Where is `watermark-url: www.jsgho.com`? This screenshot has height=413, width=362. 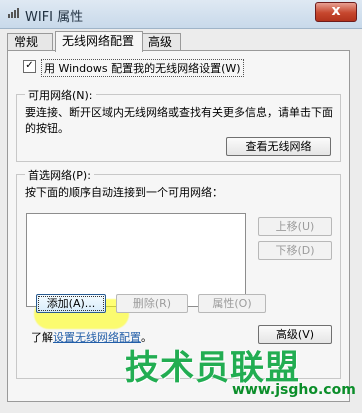
watermark-url: www.jsgho.com is located at coordinates (294, 390).